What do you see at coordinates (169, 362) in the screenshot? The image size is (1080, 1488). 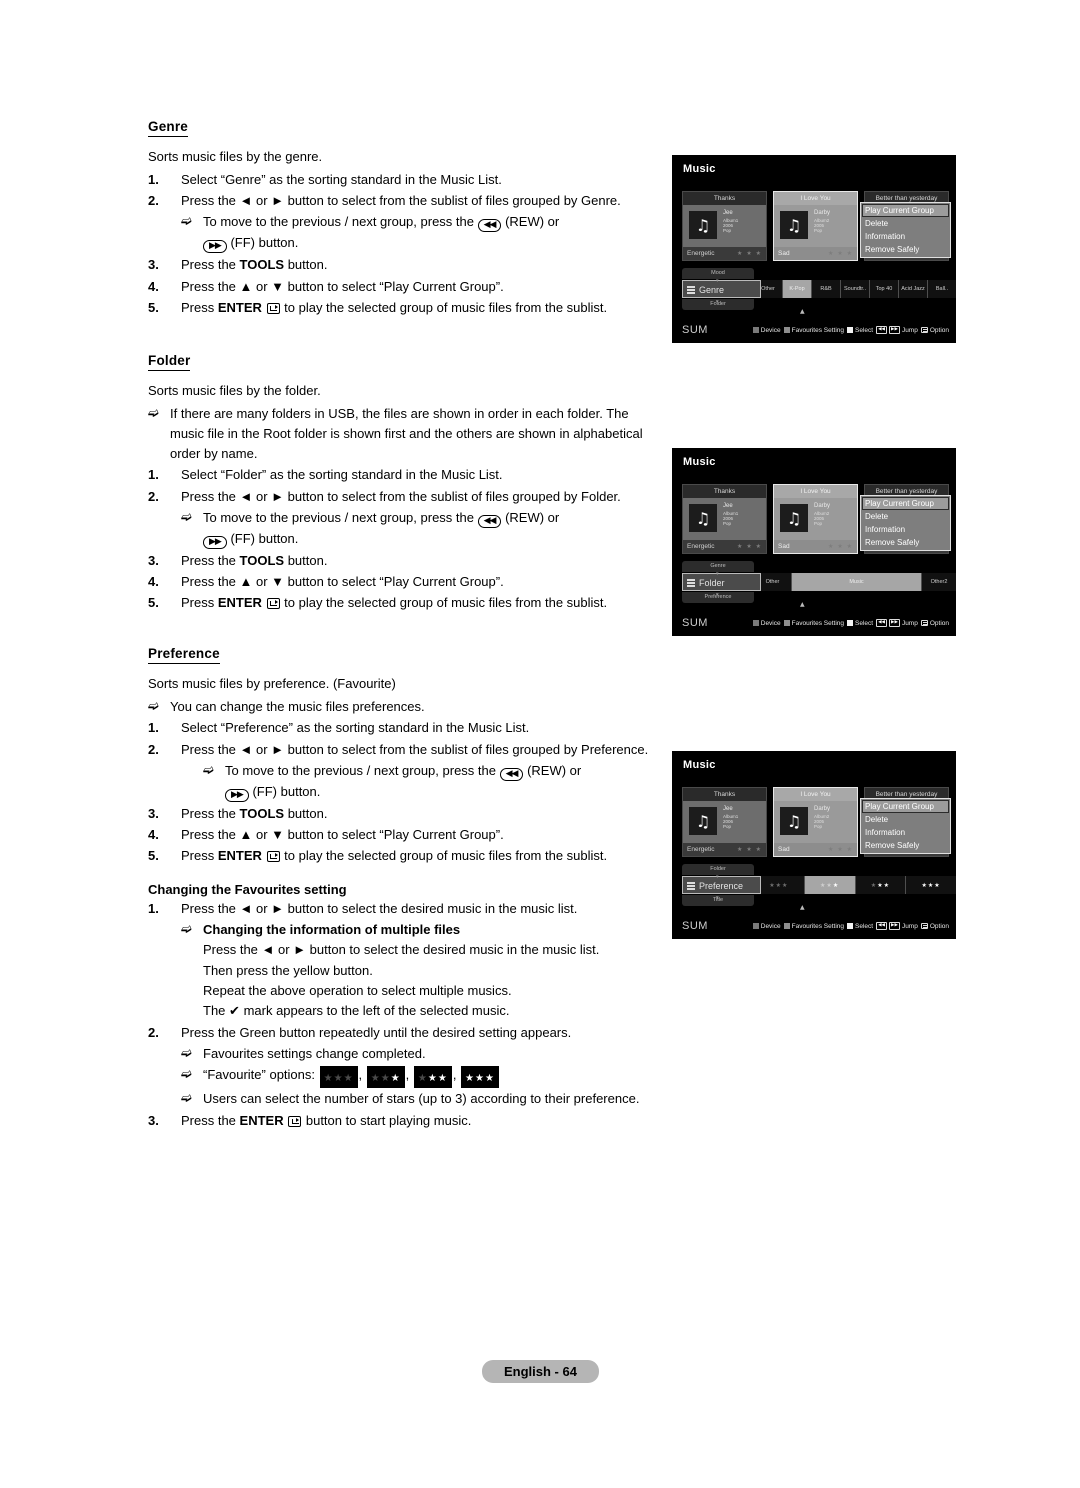 I see `section-heading: Folder` at bounding box center [169, 362].